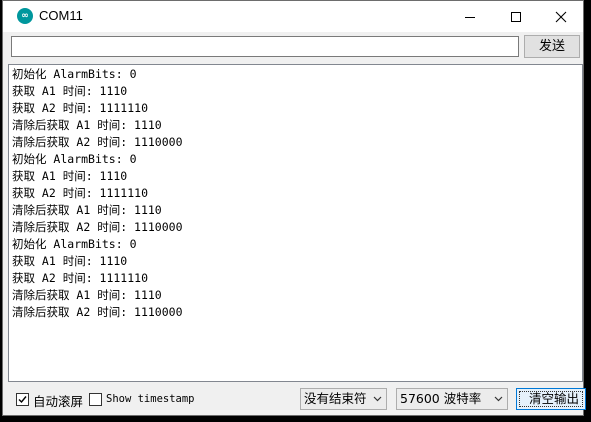 This screenshot has height=422, width=591. I want to click on send-row: 发送, so click(293, 48).